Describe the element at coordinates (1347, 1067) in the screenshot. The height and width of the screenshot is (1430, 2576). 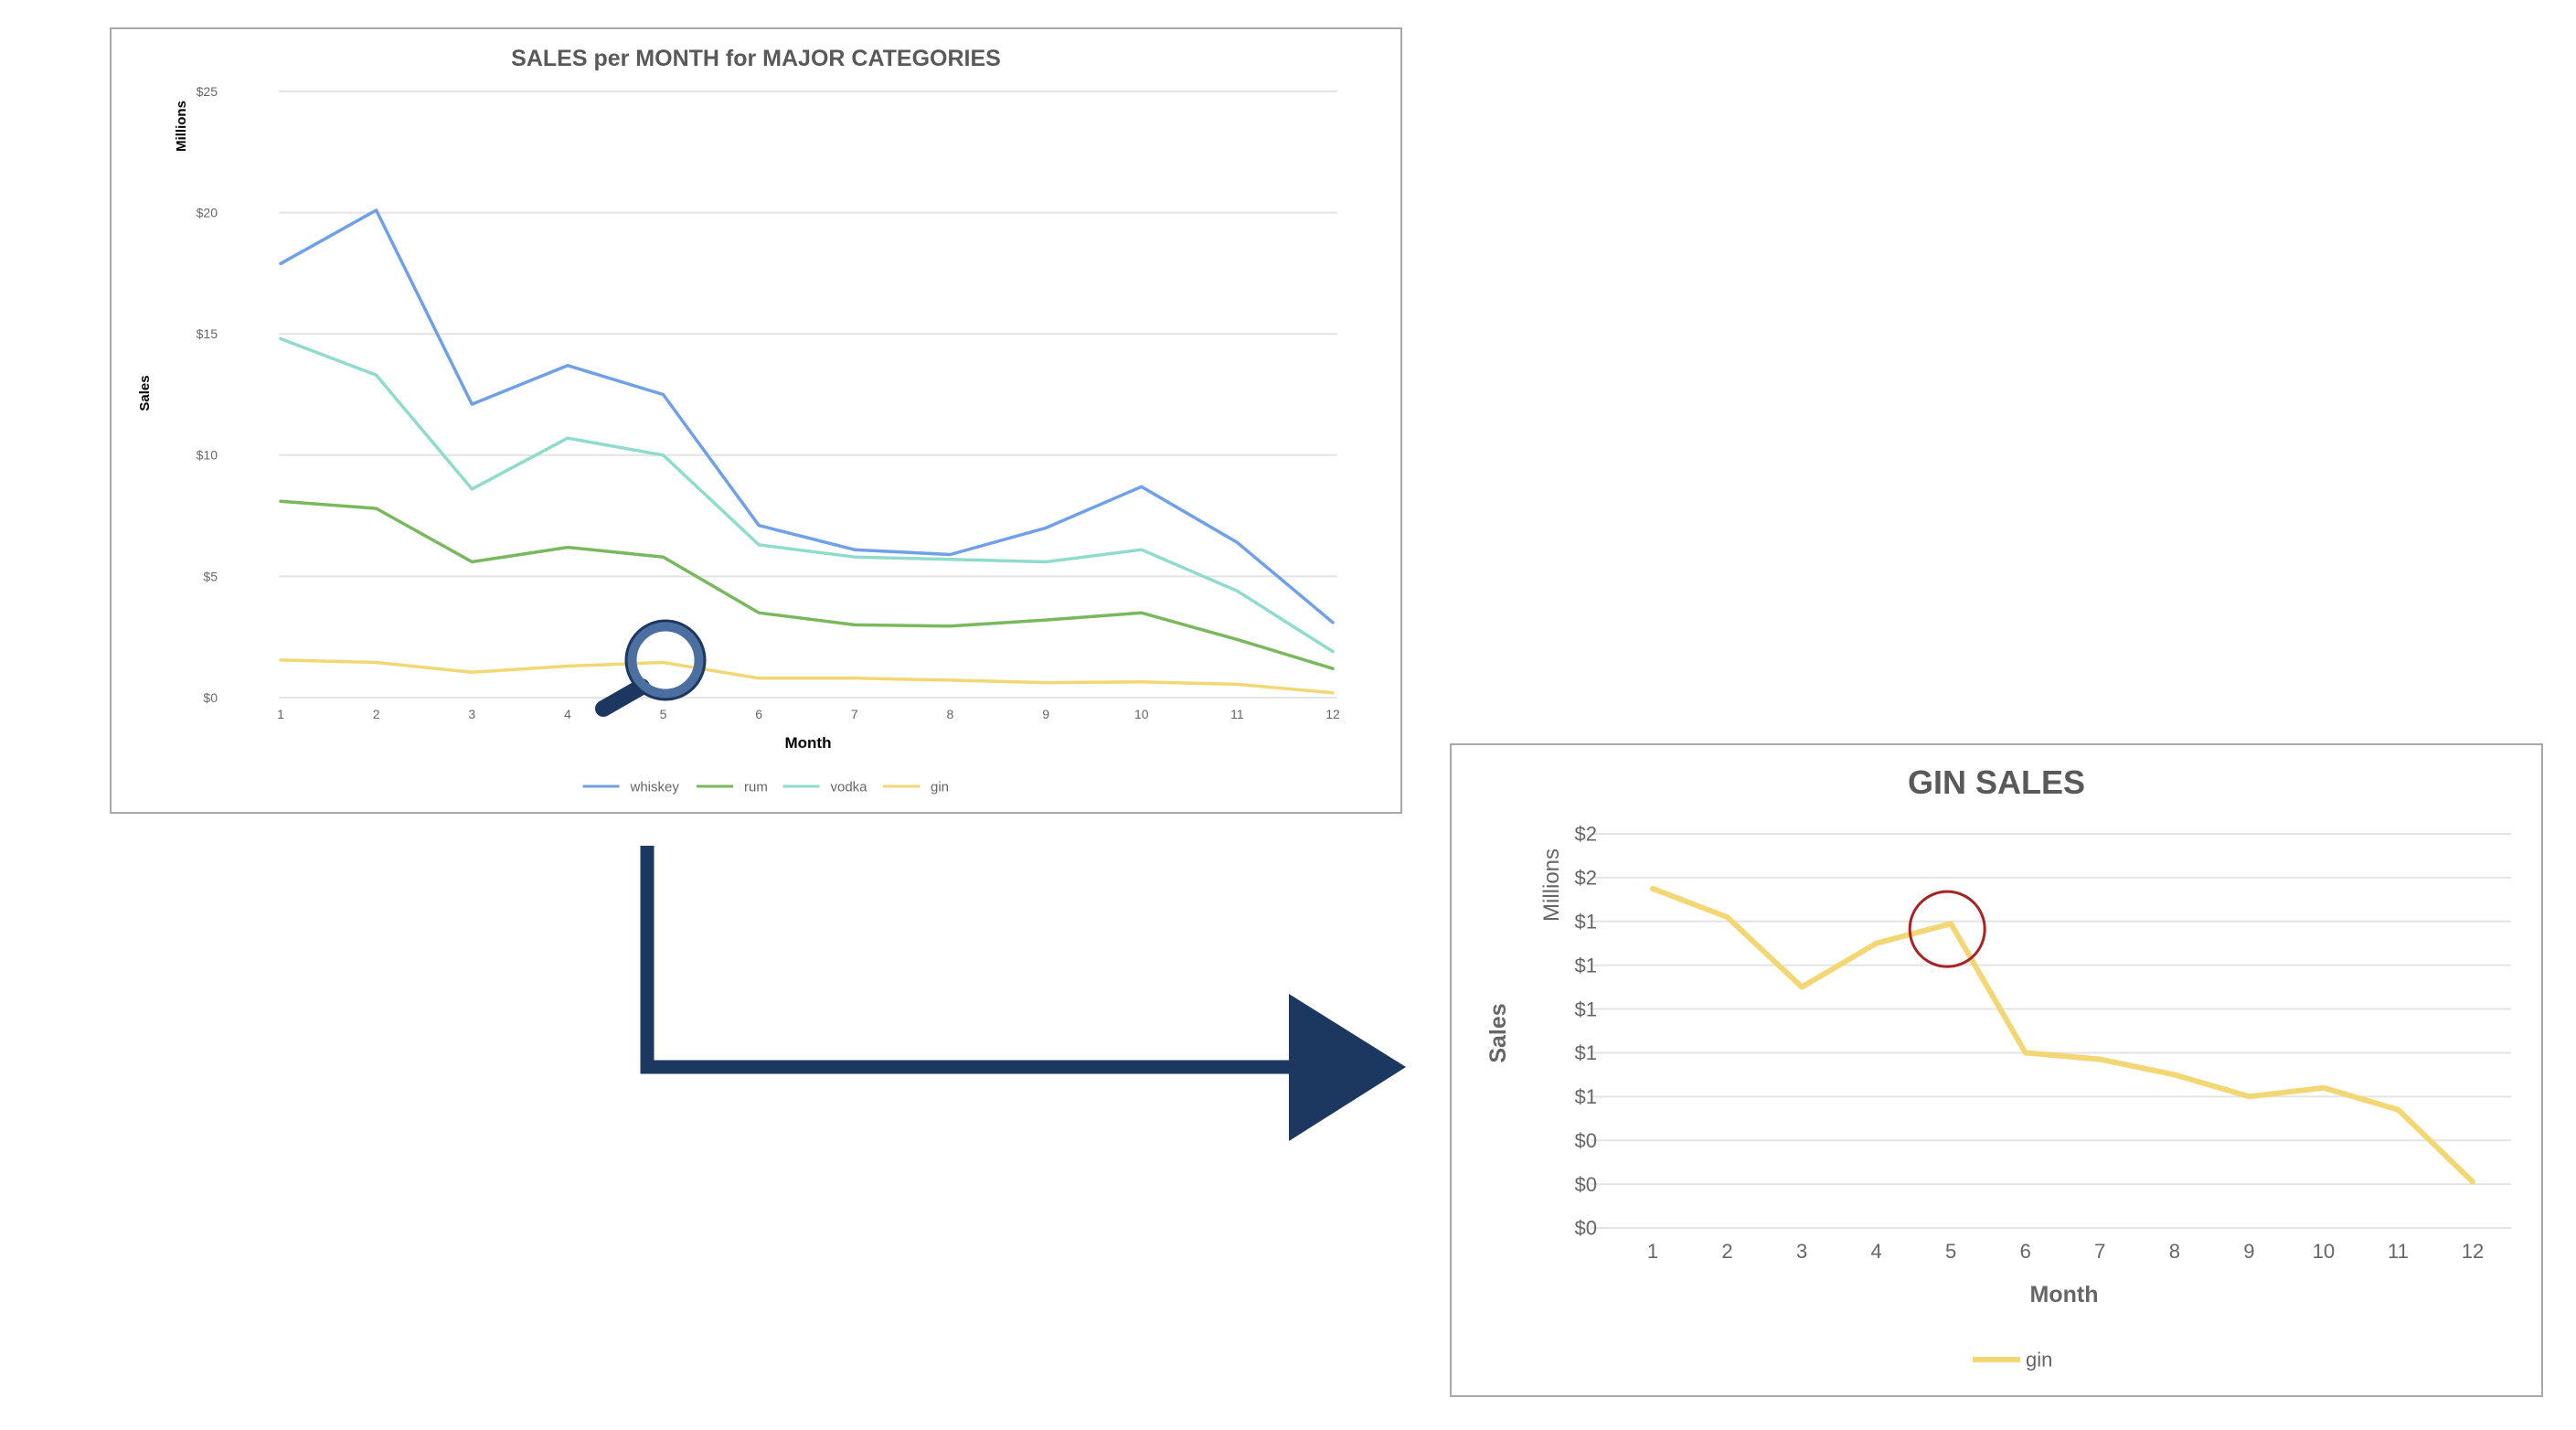
I see `arrow-head` at that location.